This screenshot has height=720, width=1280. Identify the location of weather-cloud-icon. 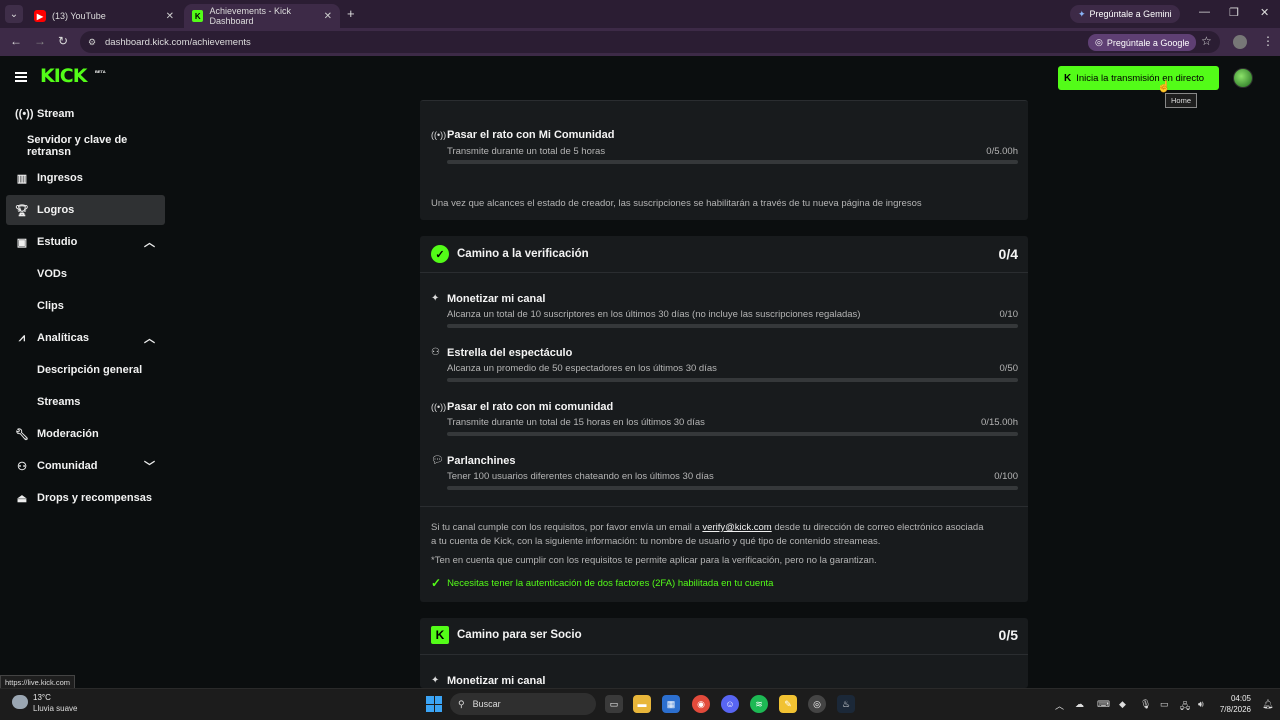
(20, 702).